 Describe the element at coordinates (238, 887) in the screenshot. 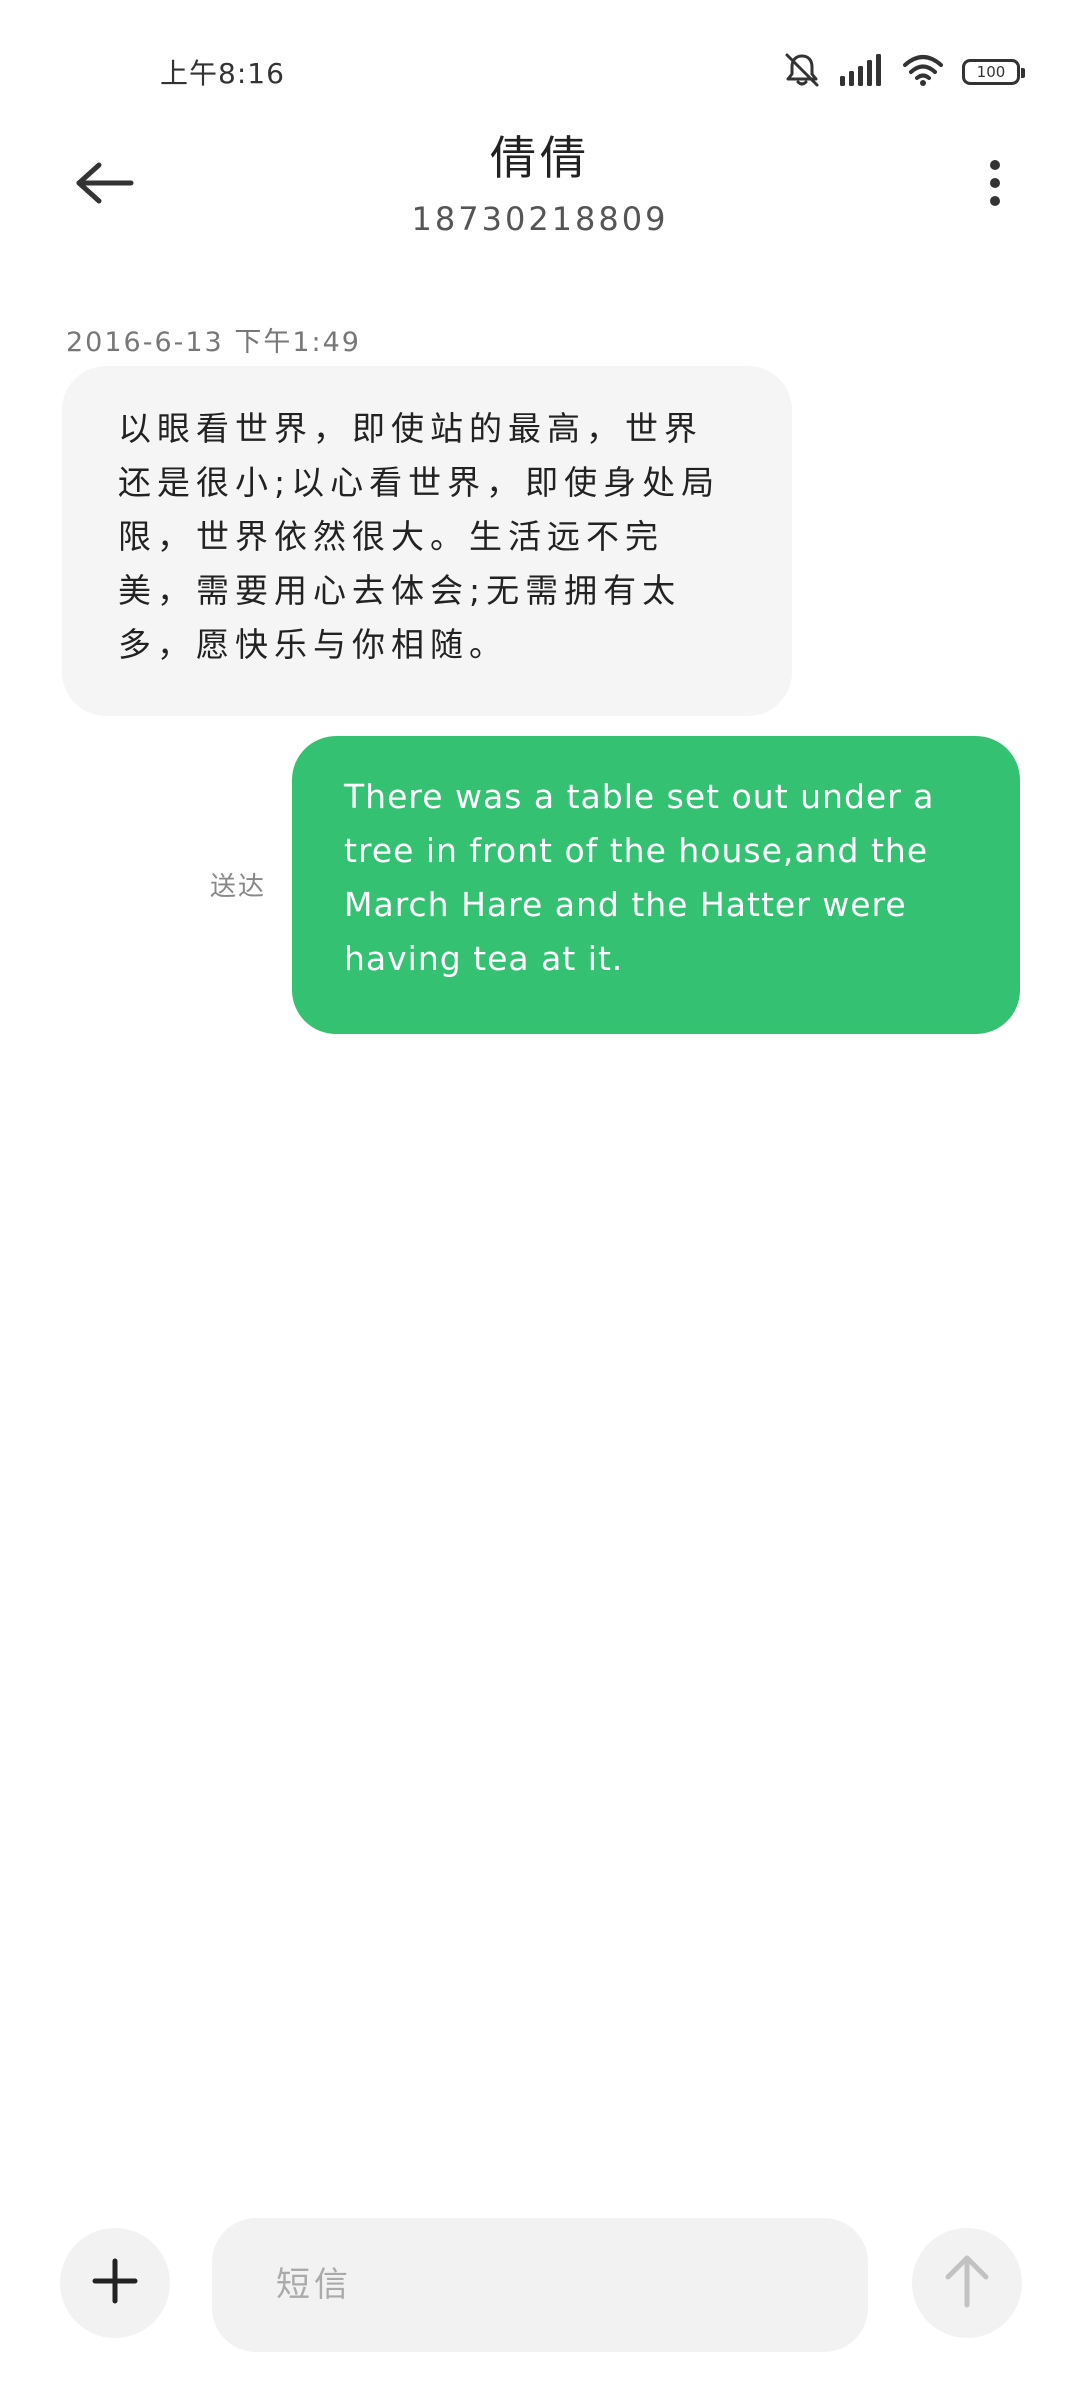

I see `delivery-status: 送达` at that location.